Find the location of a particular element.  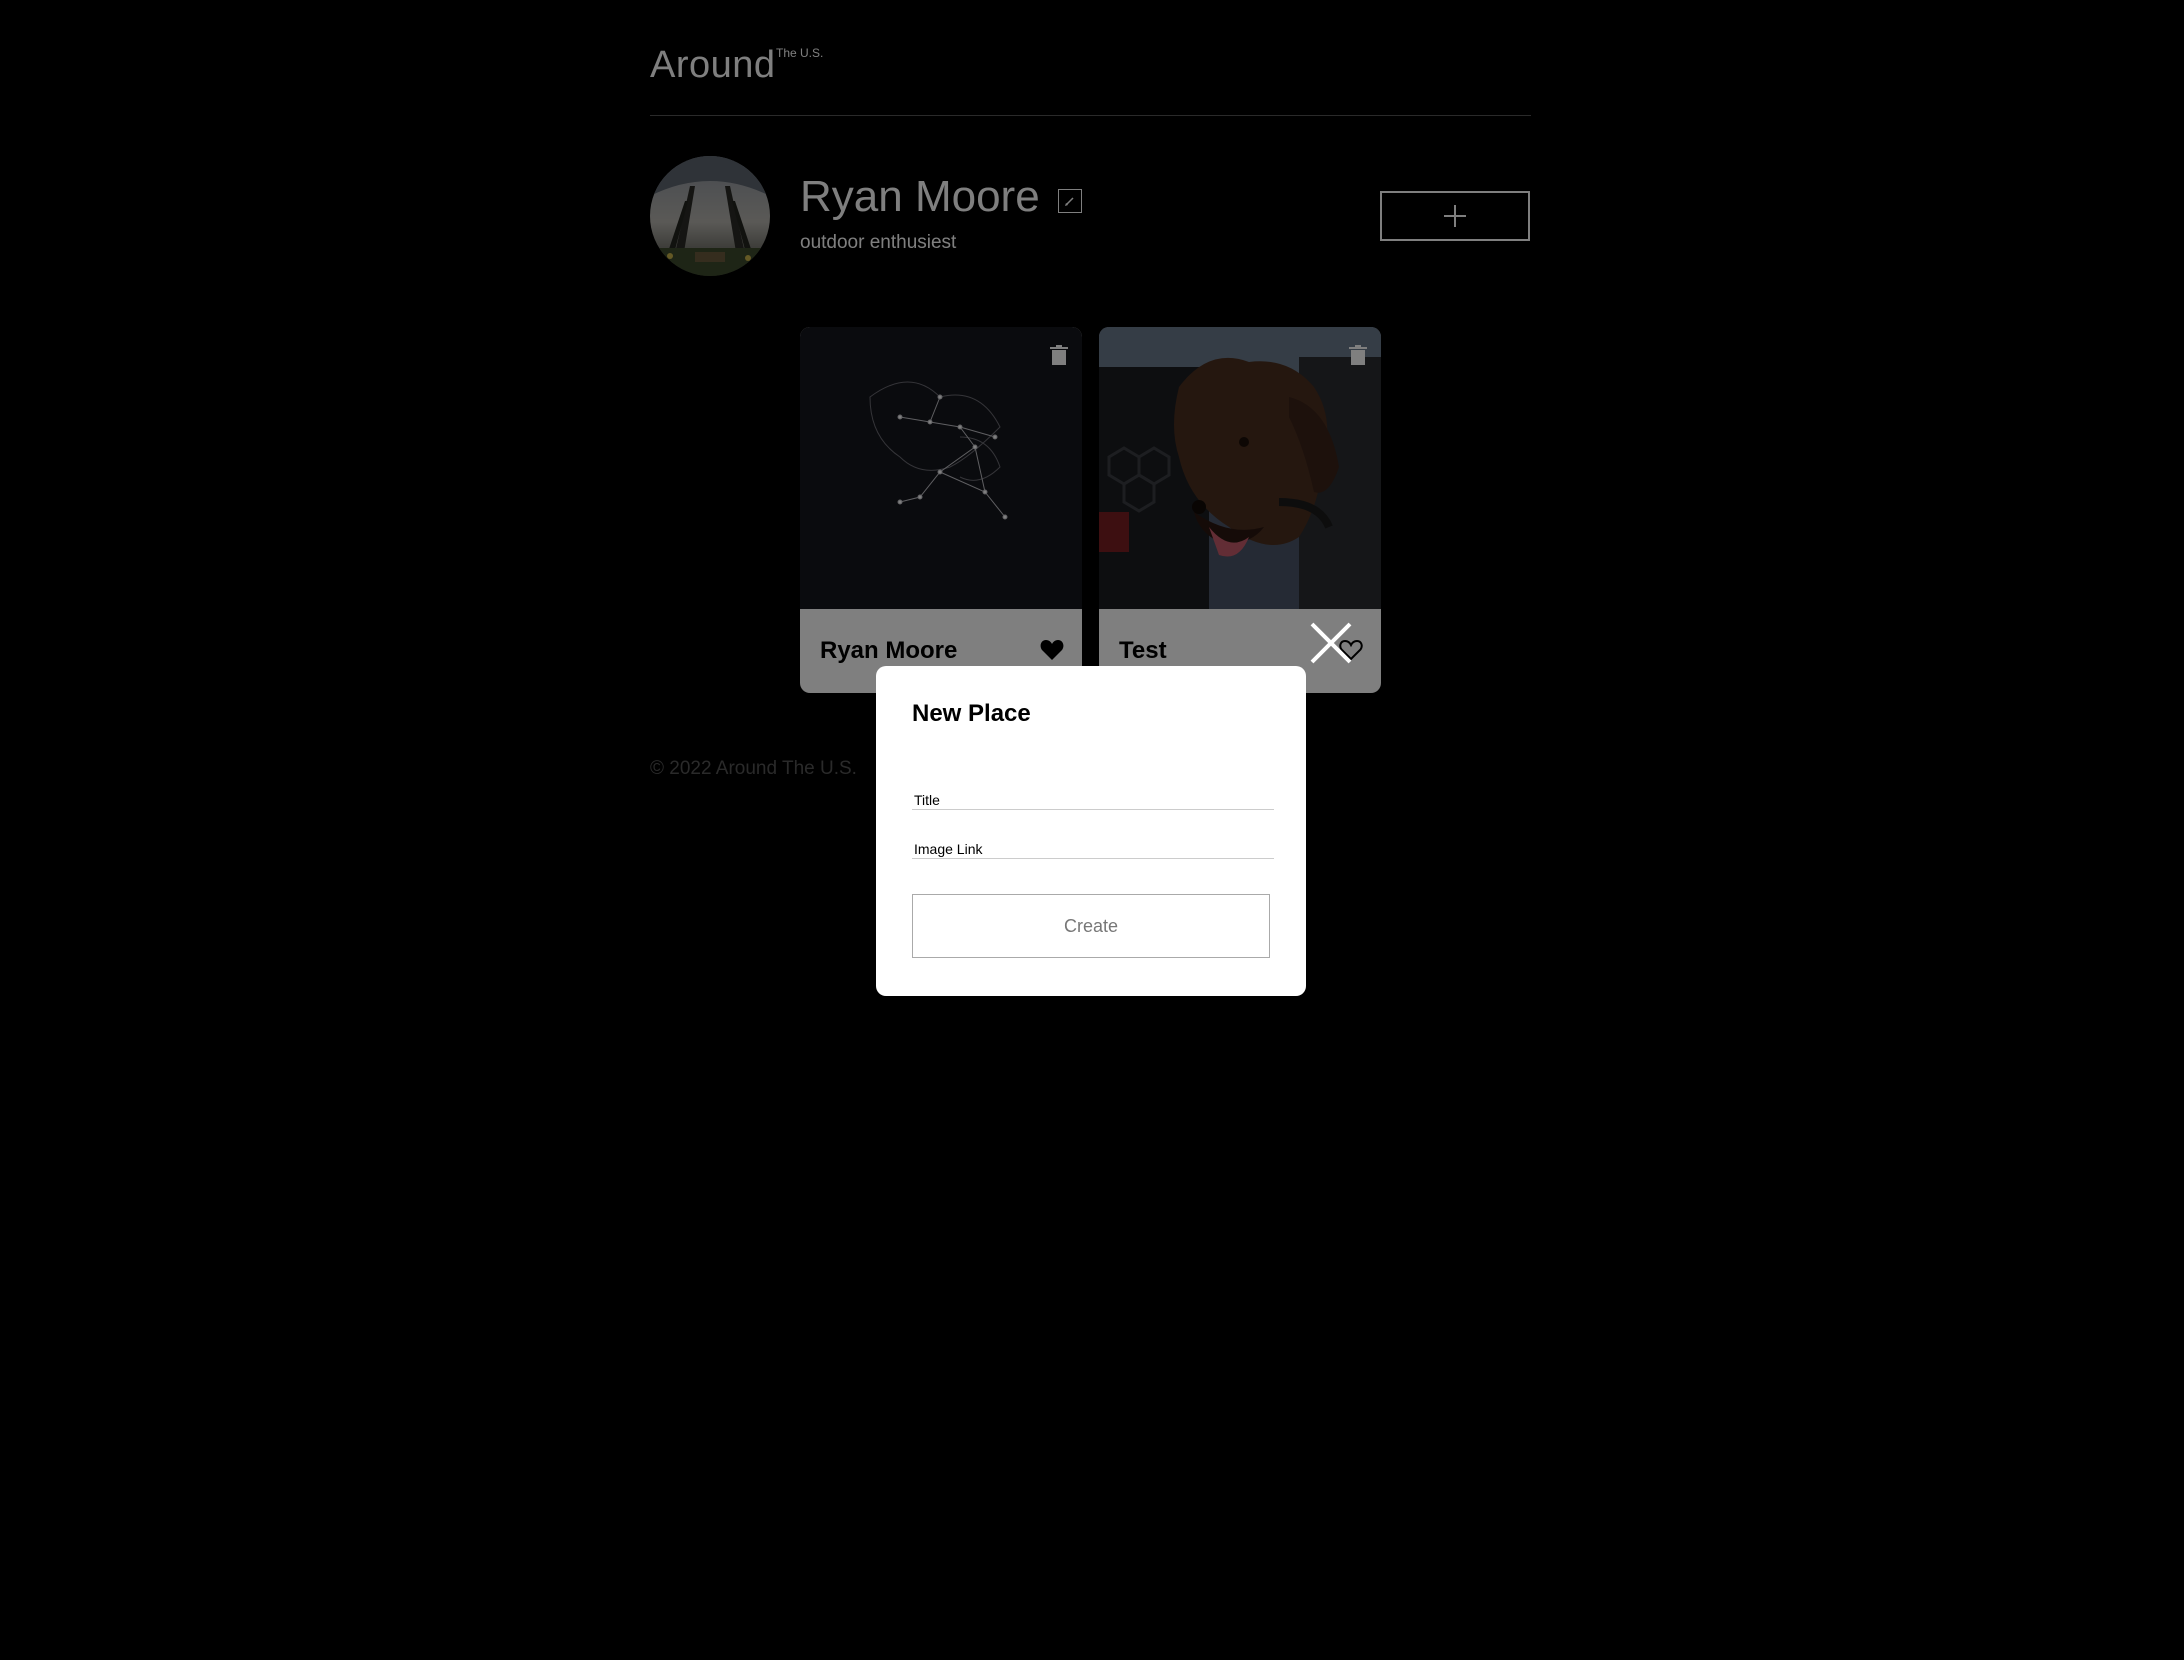

image-link-input is located at coordinates (1093, 849).